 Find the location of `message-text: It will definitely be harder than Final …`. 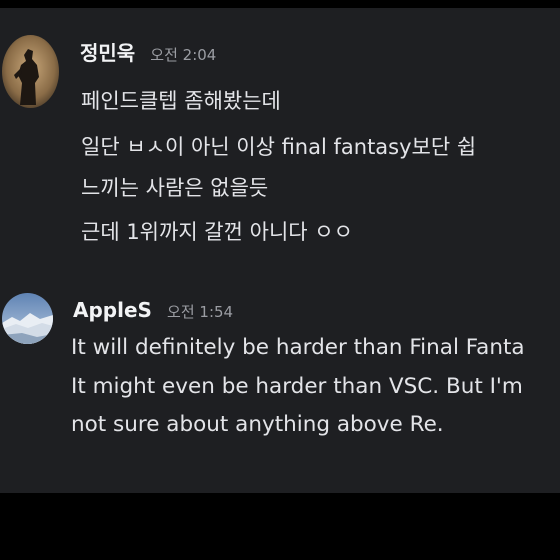

message-text: It will definitely be harder than Final … is located at coordinates (298, 347).